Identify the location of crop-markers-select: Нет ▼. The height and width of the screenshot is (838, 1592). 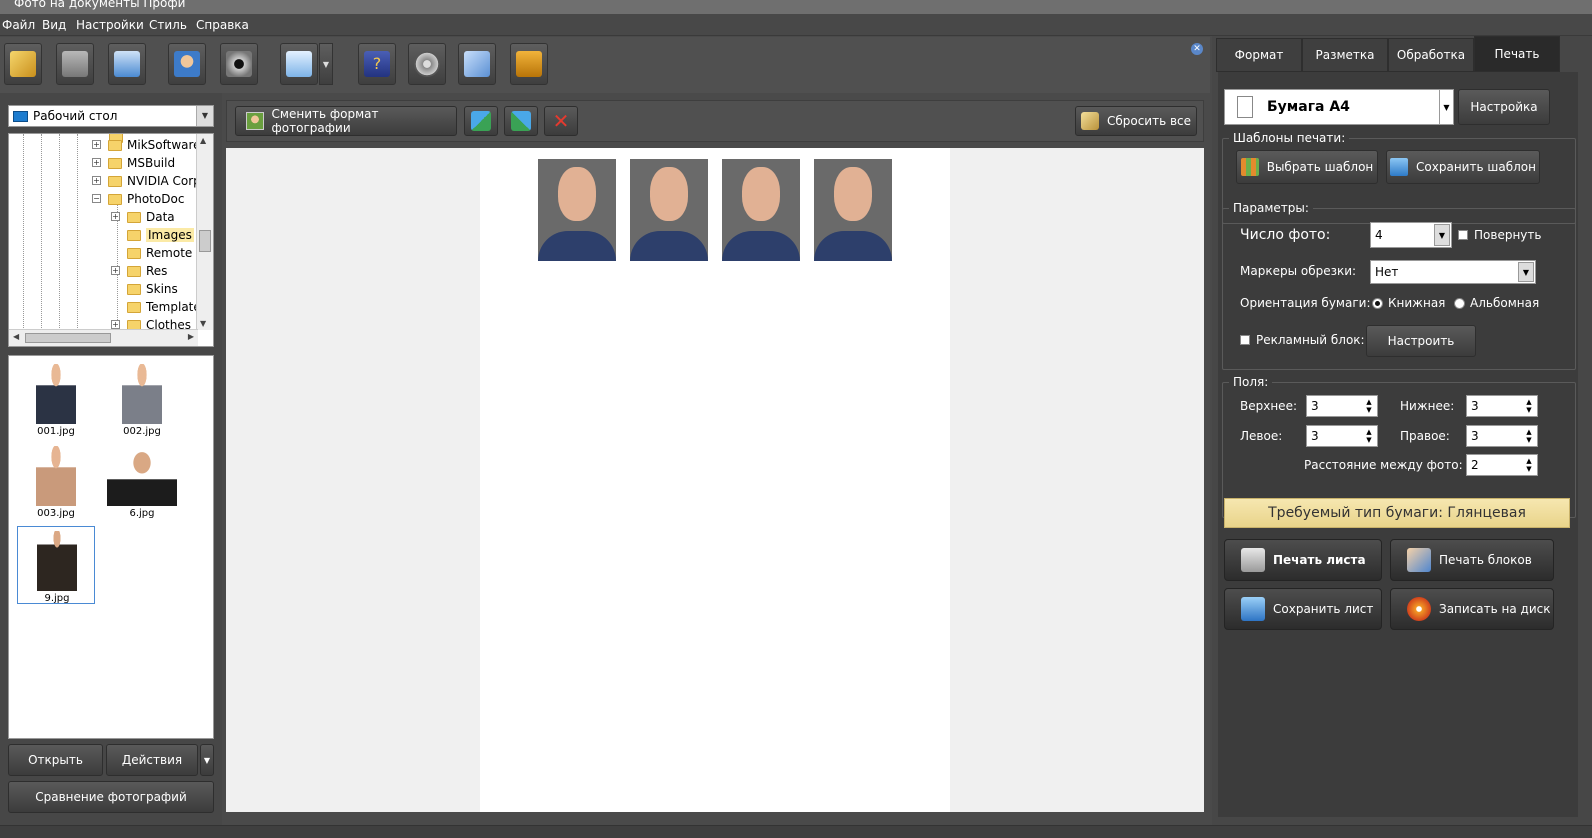
(1453, 272).